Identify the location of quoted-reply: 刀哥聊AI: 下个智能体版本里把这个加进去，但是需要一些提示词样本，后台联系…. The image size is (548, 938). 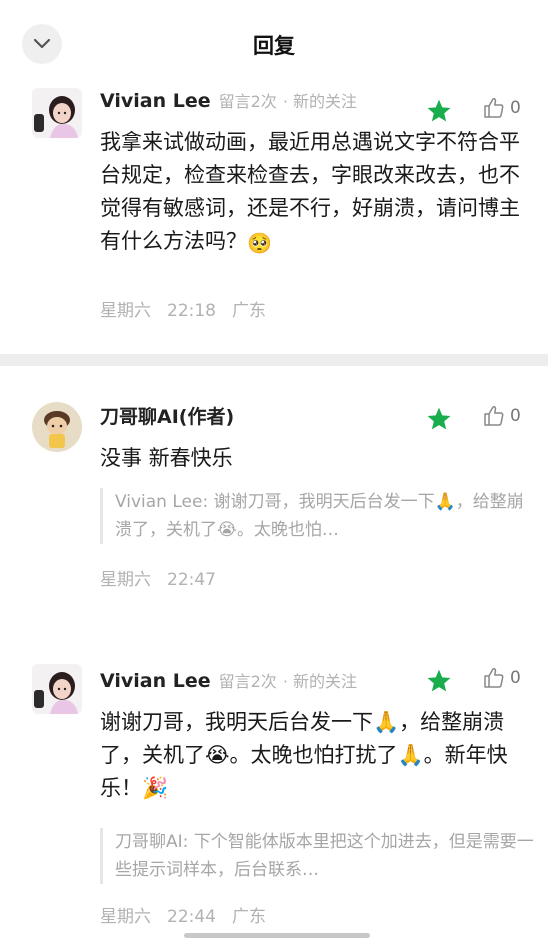
(317, 856).